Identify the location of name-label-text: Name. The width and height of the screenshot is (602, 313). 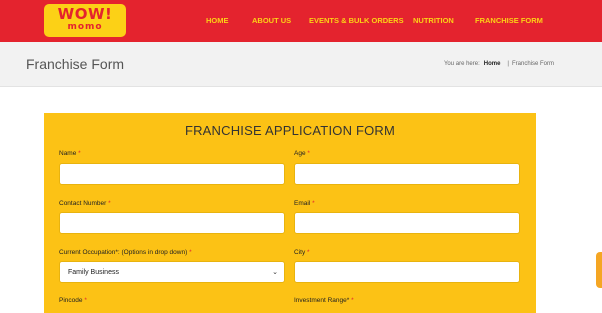
(68, 153).